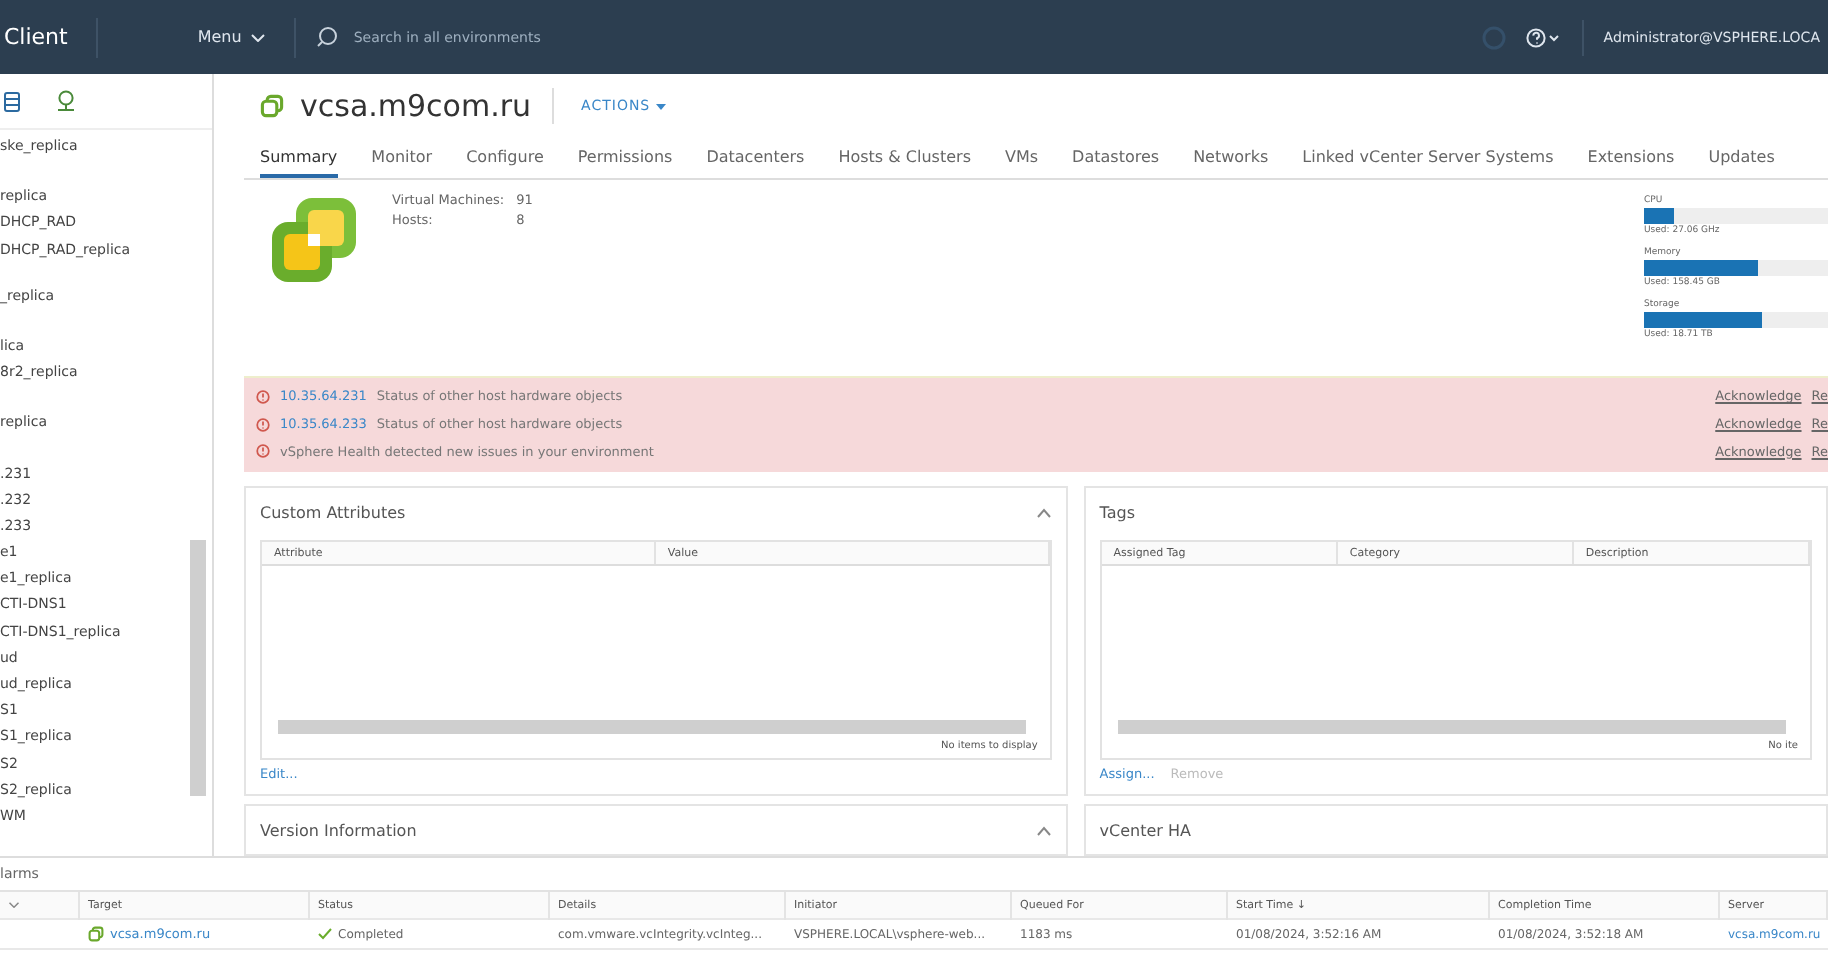 This screenshot has width=1828, height=954. What do you see at coordinates (333, 513) in the screenshot?
I see `panel-title: Custom Attributes` at bounding box center [333, 513].